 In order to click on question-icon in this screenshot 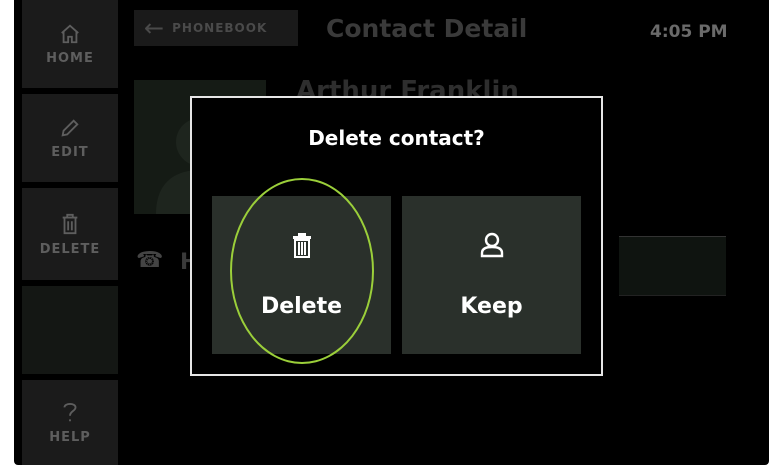, I will do `click(70, 412)`.